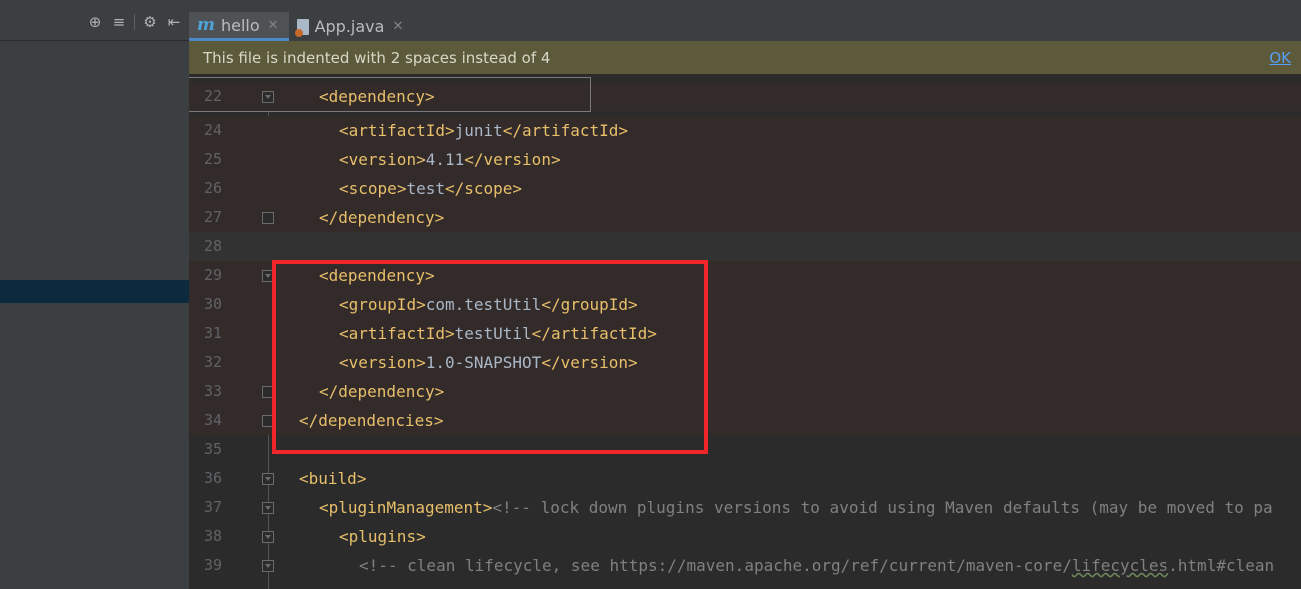 Image resolution: width=1301 pixels, height=589 pixels. Describe the element at coordinates (213, 507) in the screenshot. I see `line-number: 37` at that location.